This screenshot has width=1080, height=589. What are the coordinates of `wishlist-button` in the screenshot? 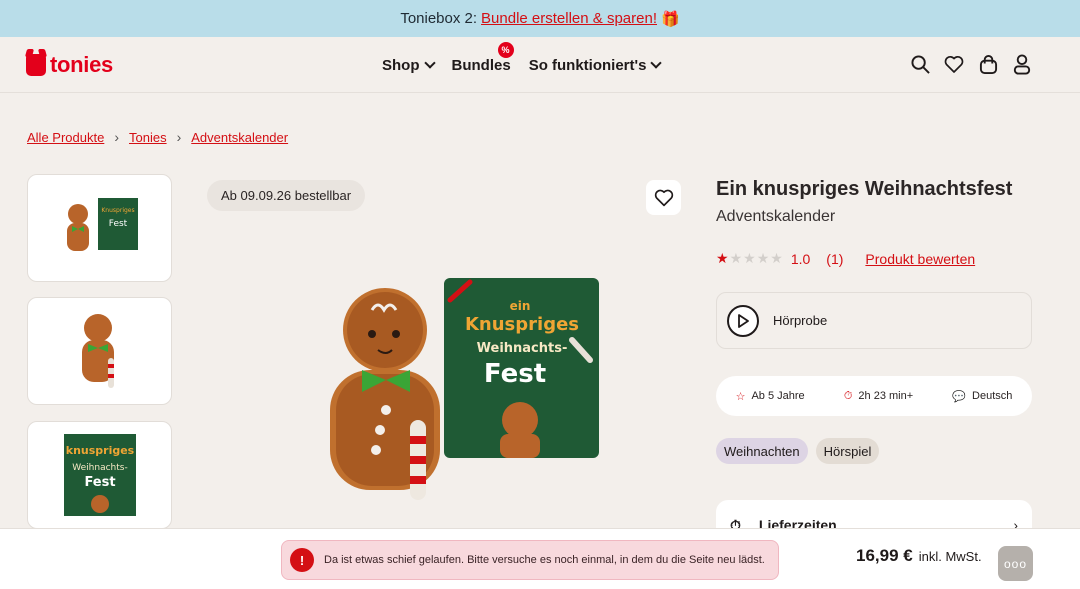 It's located at (663, 197).